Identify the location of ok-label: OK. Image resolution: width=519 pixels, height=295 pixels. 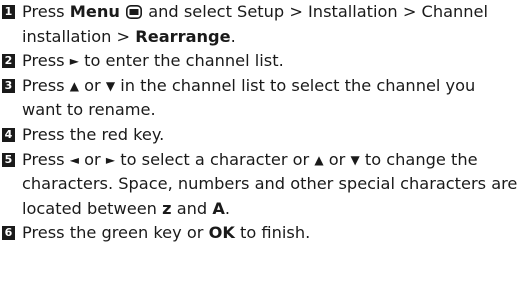
(221, 233).